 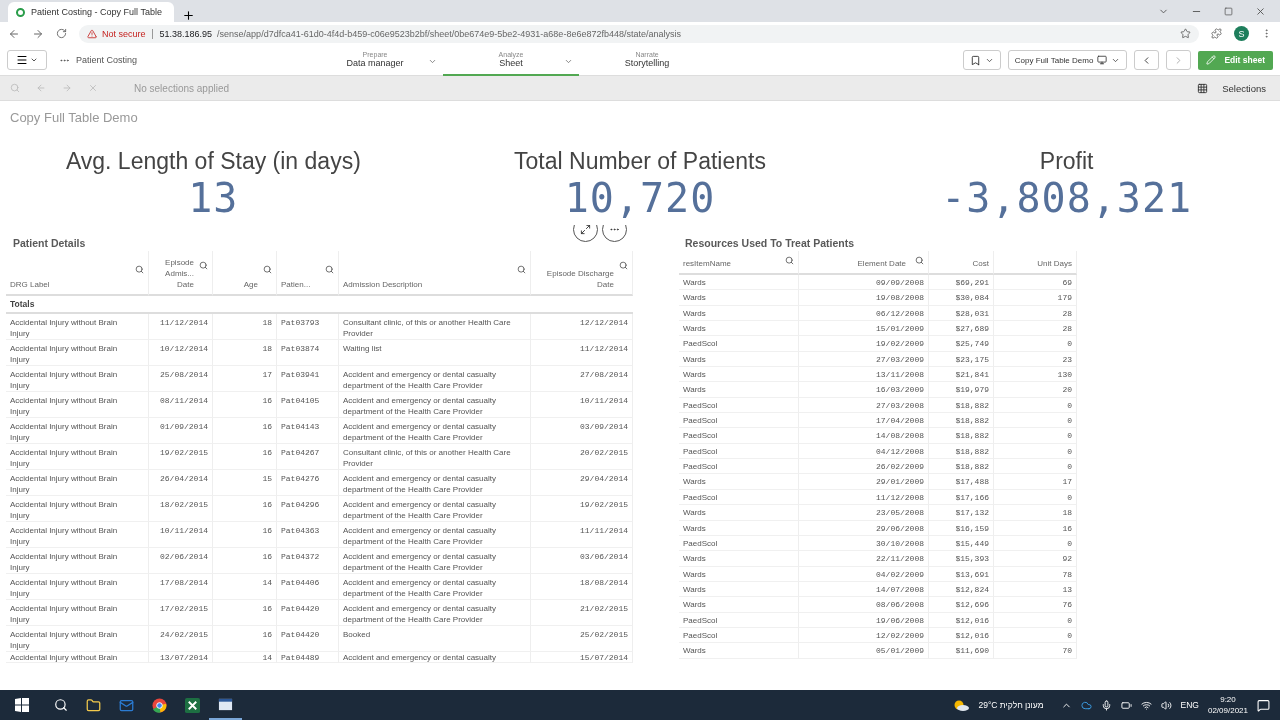 I want to click on weather-icon, so click(x=961, y=705).